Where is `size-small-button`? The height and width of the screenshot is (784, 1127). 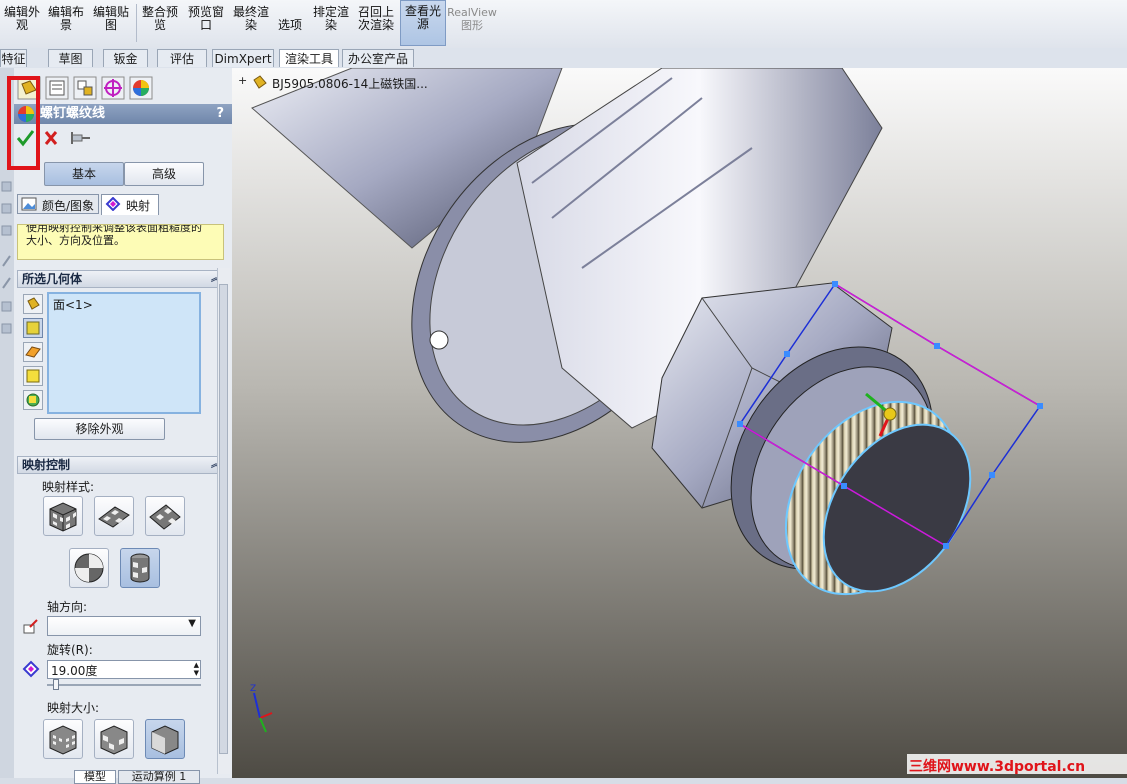
size-small-button is located at coordinates (63, 739).